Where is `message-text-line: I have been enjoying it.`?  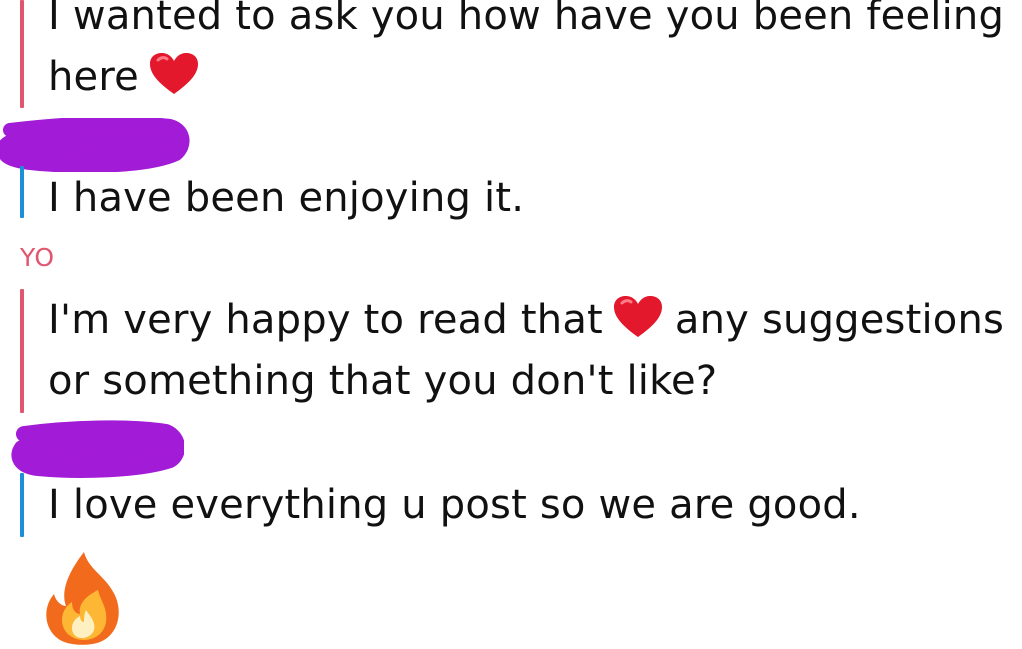 message-text-line: I have been enjoying it. is located at coordinates (286, 198).